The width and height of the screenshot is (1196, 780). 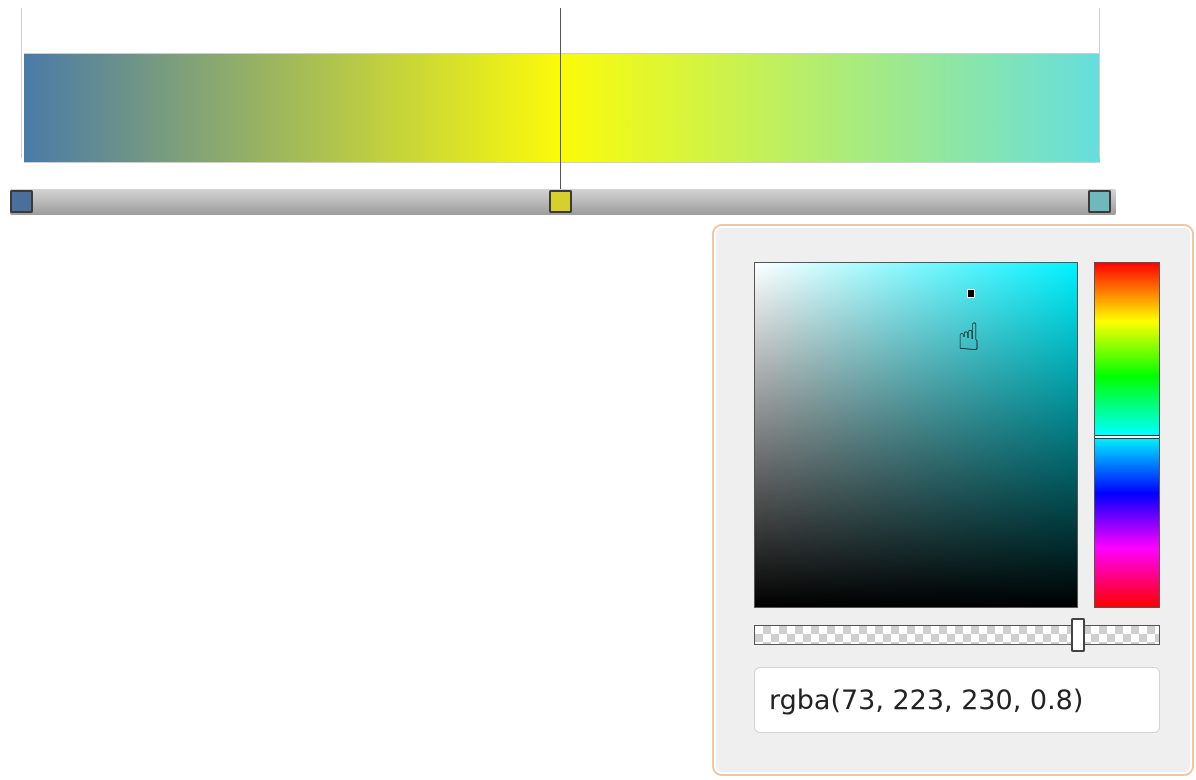 I want to click on hue-indicator, so click(x=1127, y=436).